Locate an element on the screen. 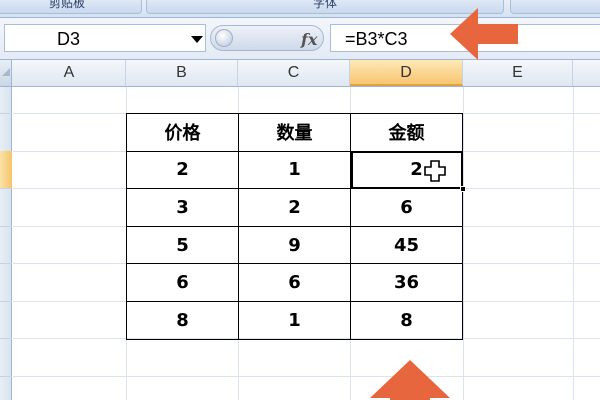 The image size is (600, 400). row-header-strip is located at coordinates (6, 243).